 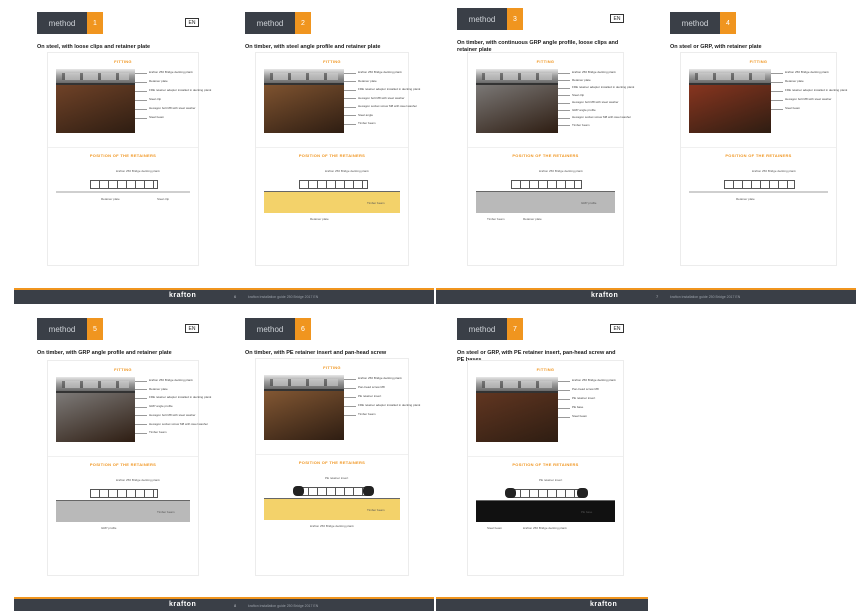 I want to click on page-title: On steel or GRP, with retainer plate, so click(x=716, y=47).